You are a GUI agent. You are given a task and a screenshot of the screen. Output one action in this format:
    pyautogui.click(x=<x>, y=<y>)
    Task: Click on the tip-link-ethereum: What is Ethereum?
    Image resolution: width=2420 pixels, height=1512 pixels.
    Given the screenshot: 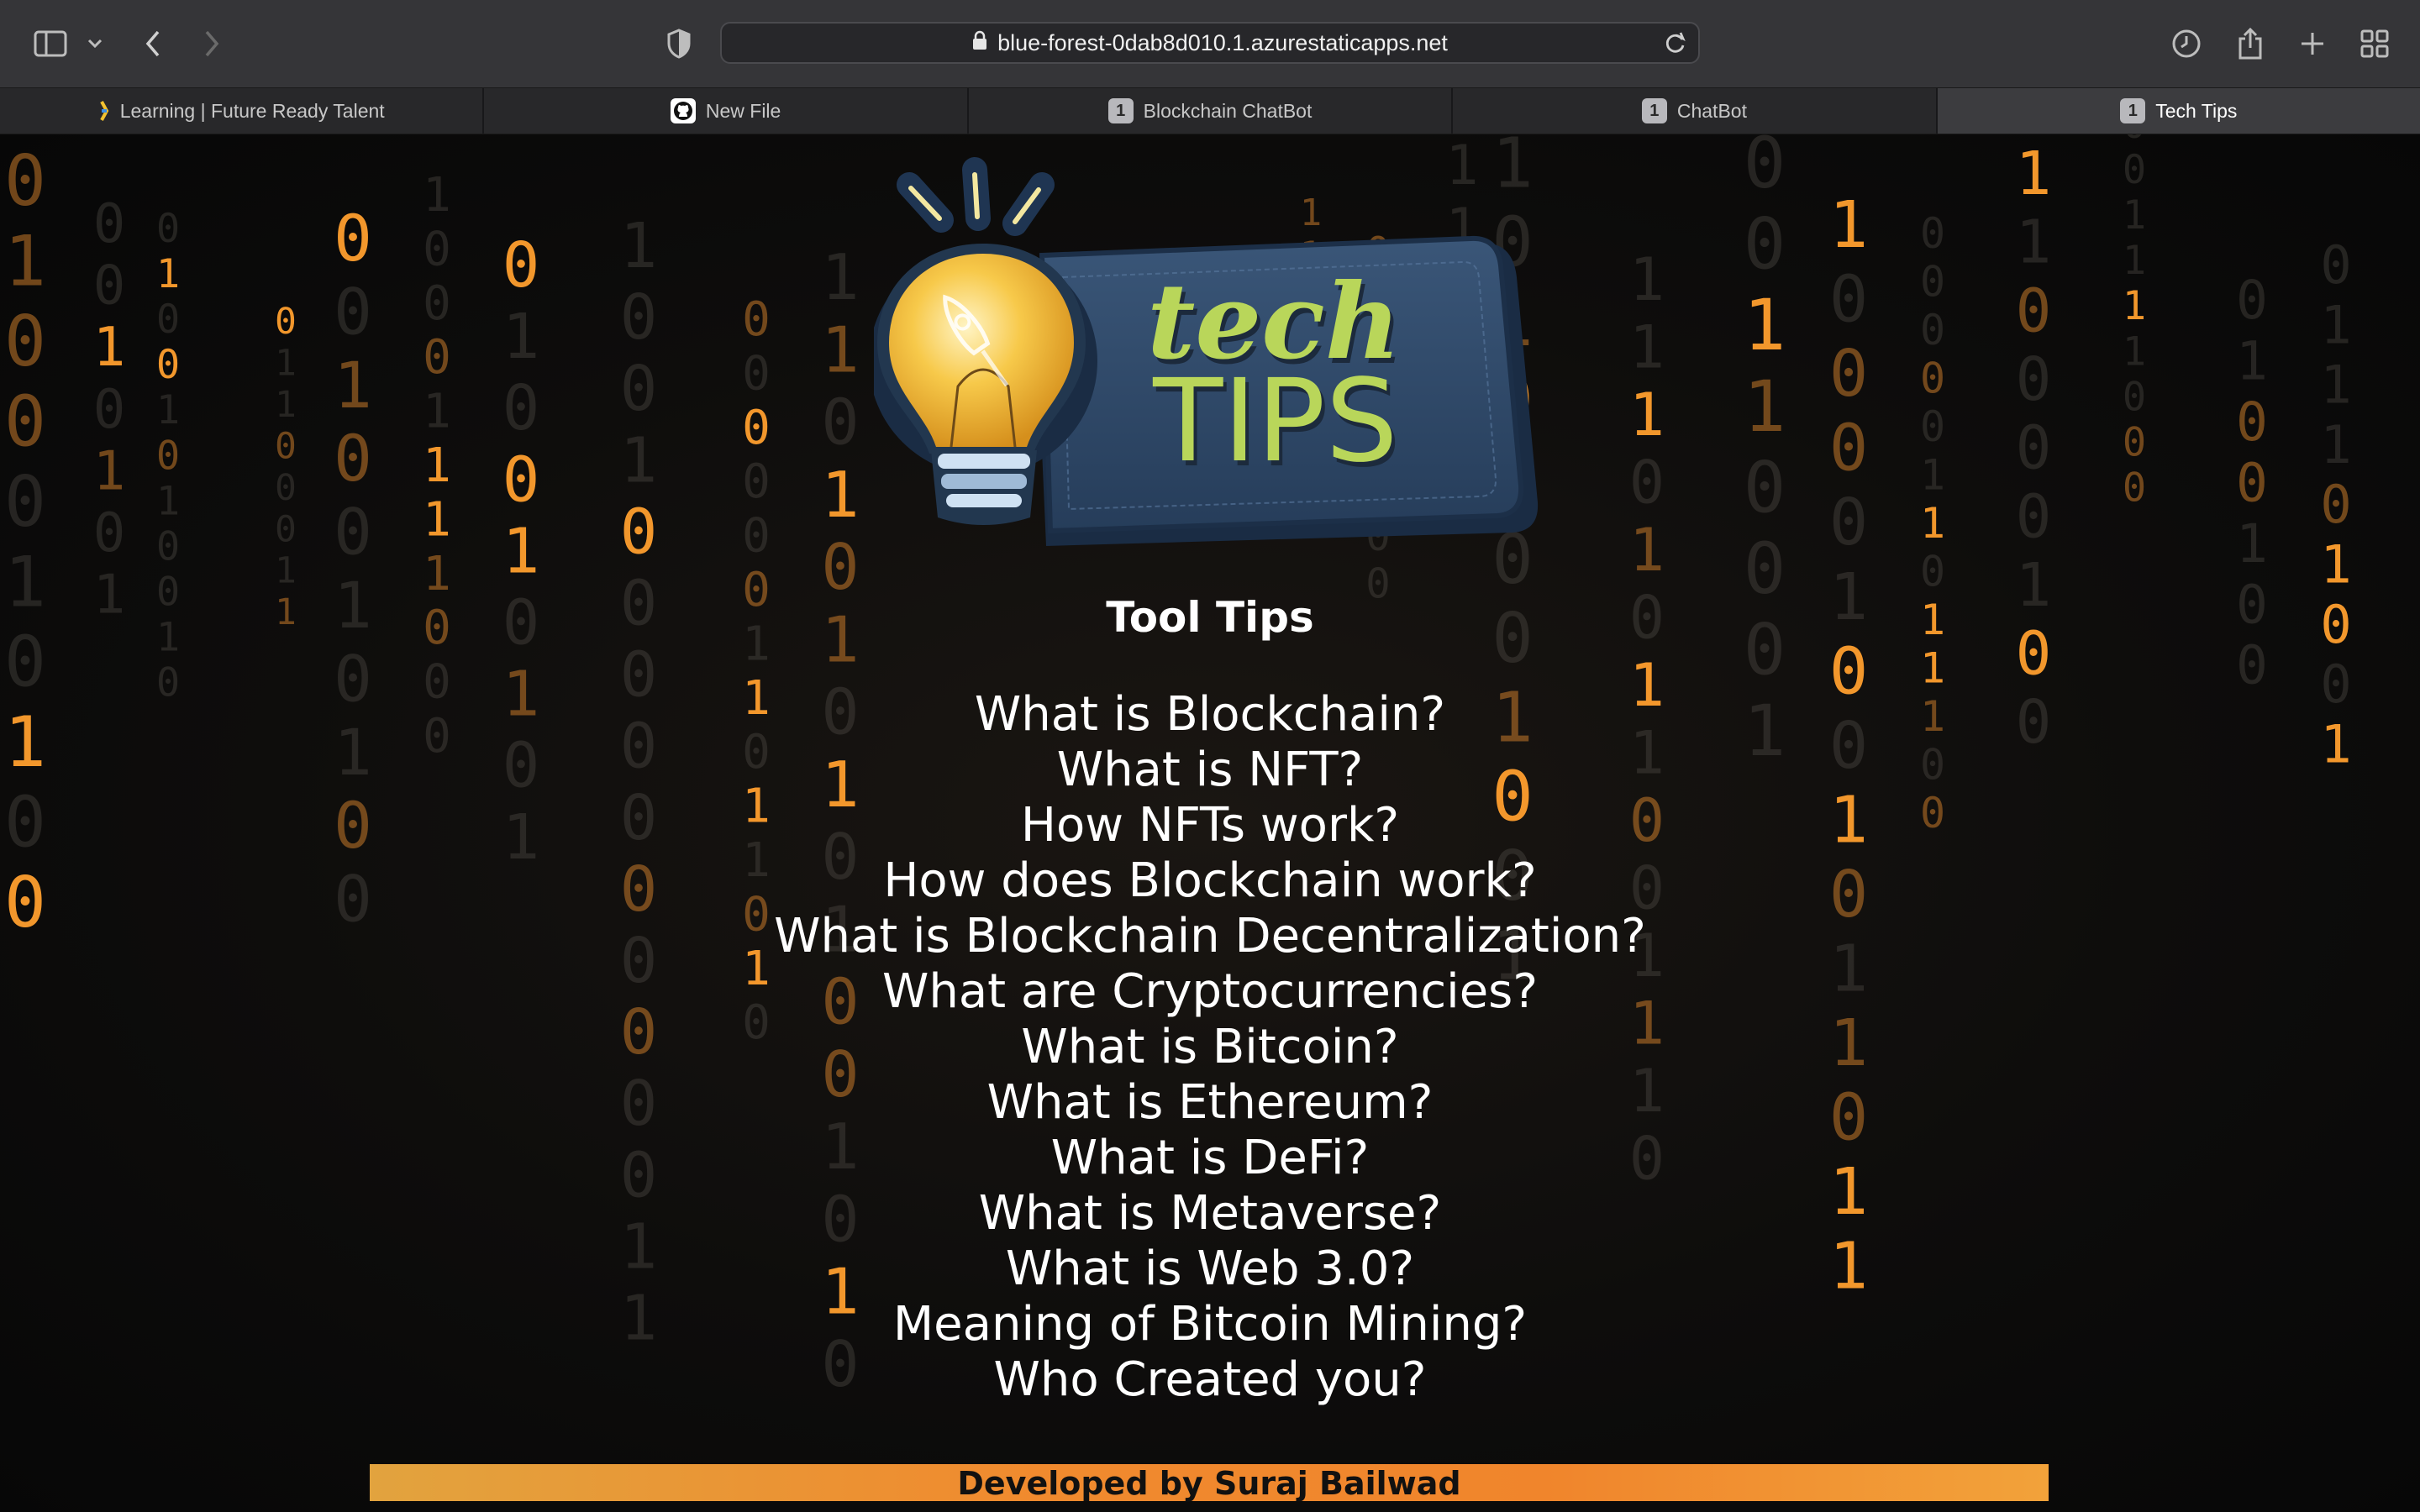 What is the action you would take?
    pyautogui.click(x=1210, y=1103)
    